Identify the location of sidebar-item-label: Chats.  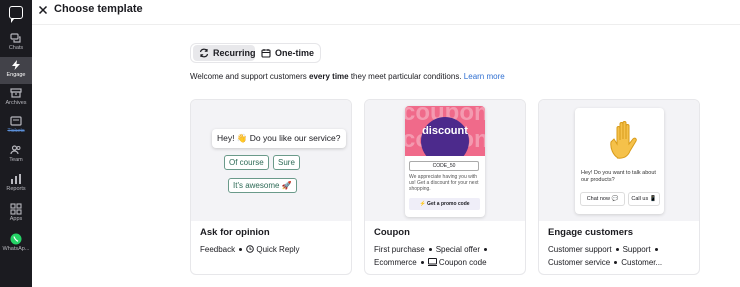
(16, 48).